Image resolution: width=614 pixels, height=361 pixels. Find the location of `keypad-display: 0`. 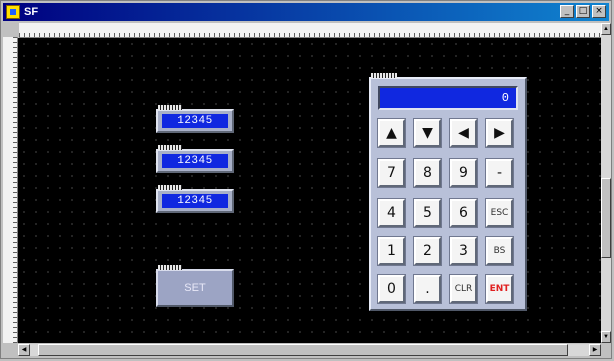

keypad-display: 0 is located at coordinates (448, 98).